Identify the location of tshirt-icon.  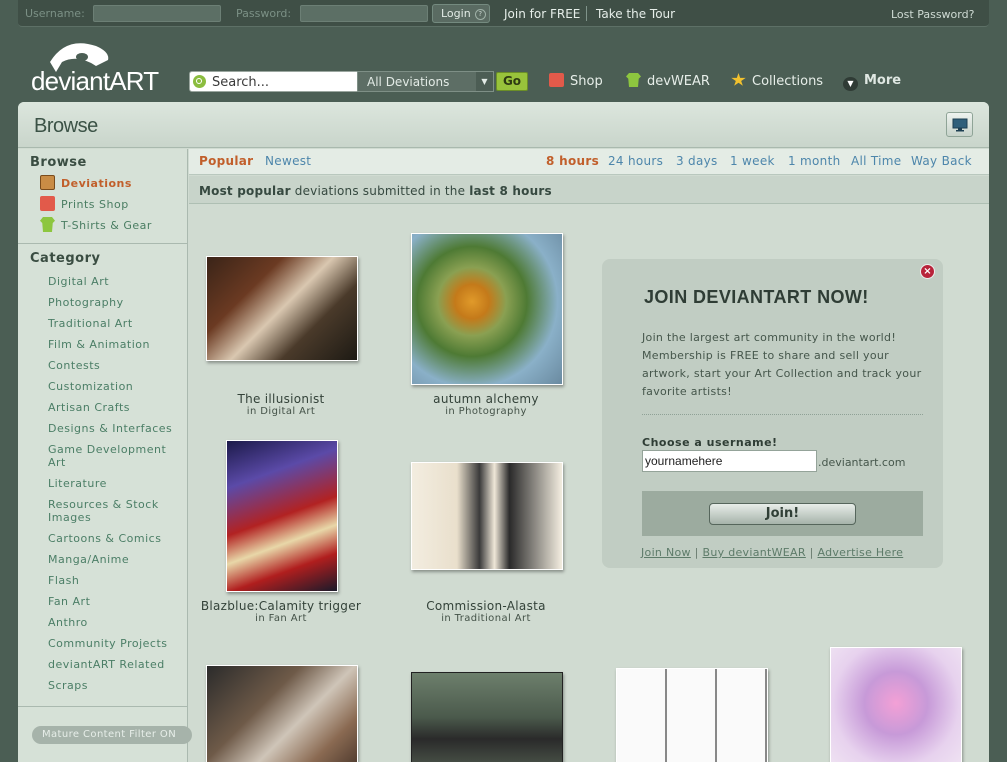
(633, 80).